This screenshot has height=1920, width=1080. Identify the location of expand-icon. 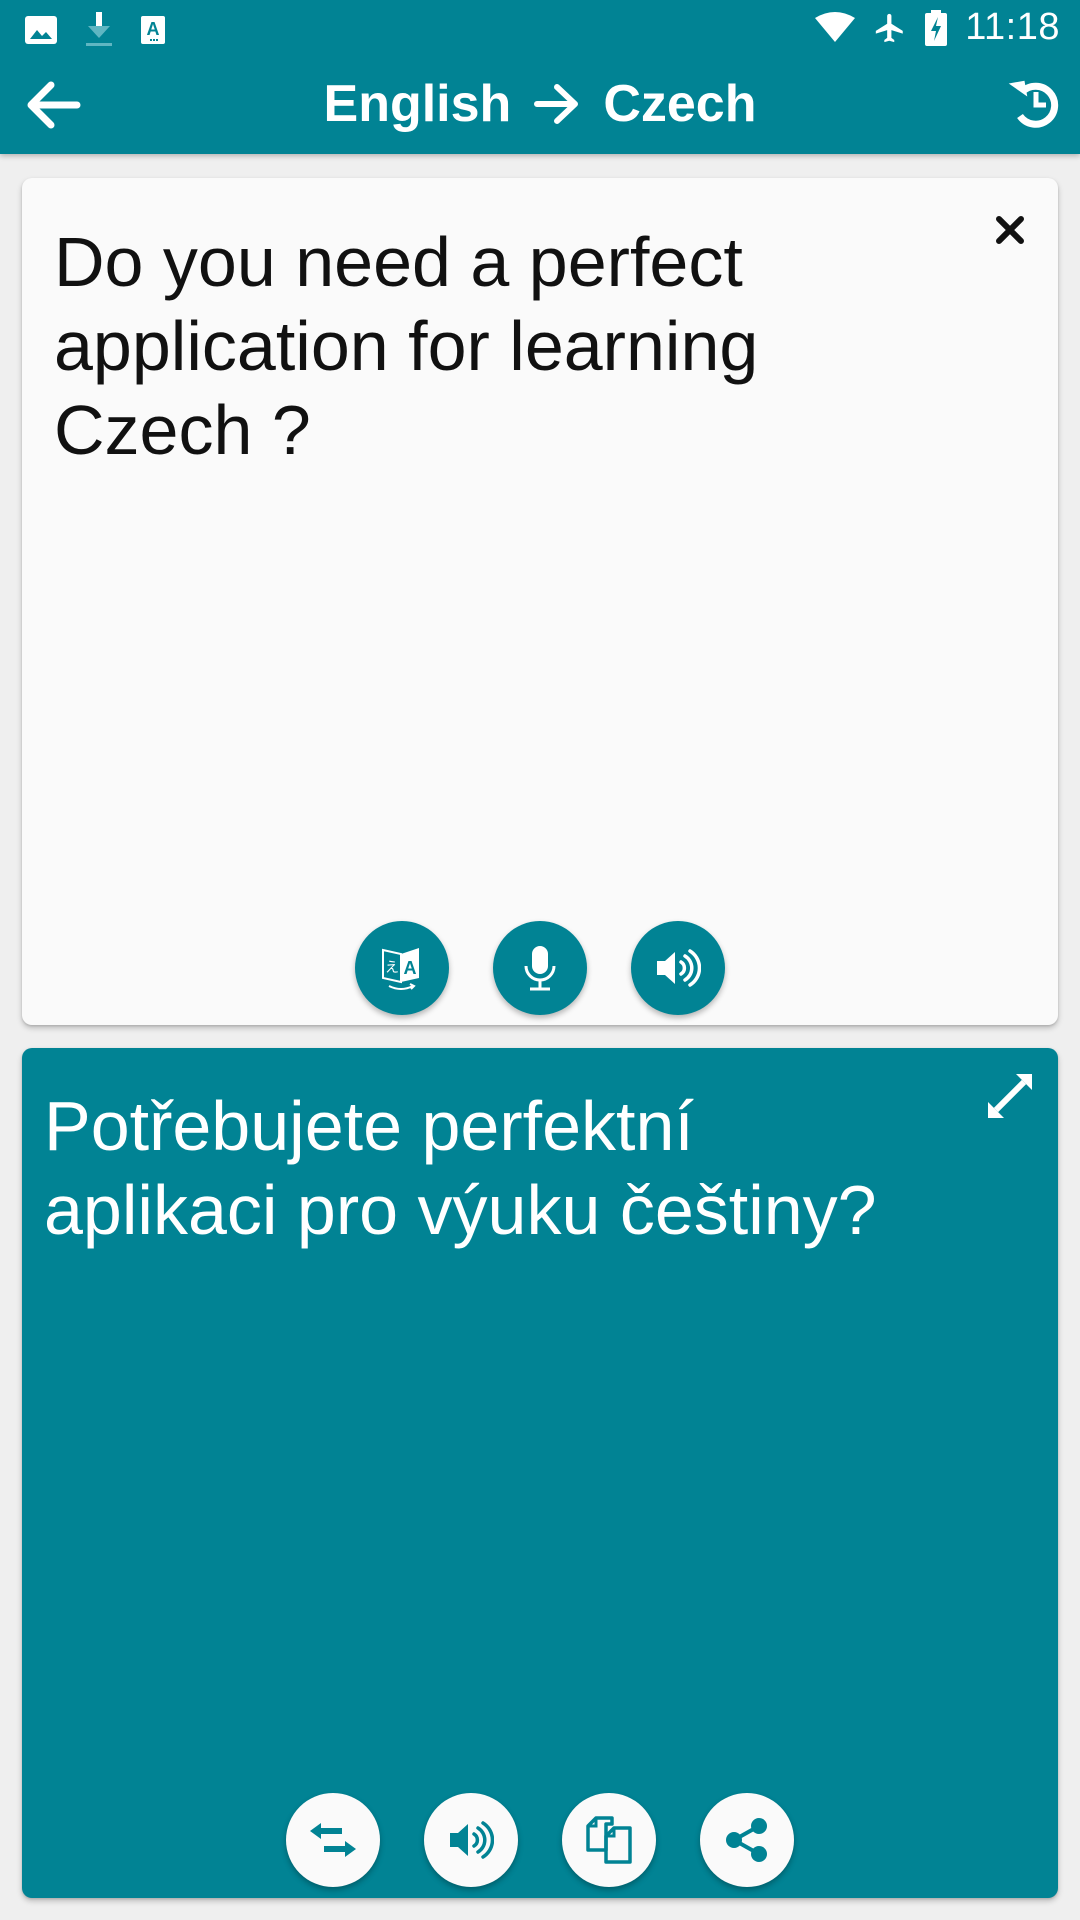
(1010, 1096).